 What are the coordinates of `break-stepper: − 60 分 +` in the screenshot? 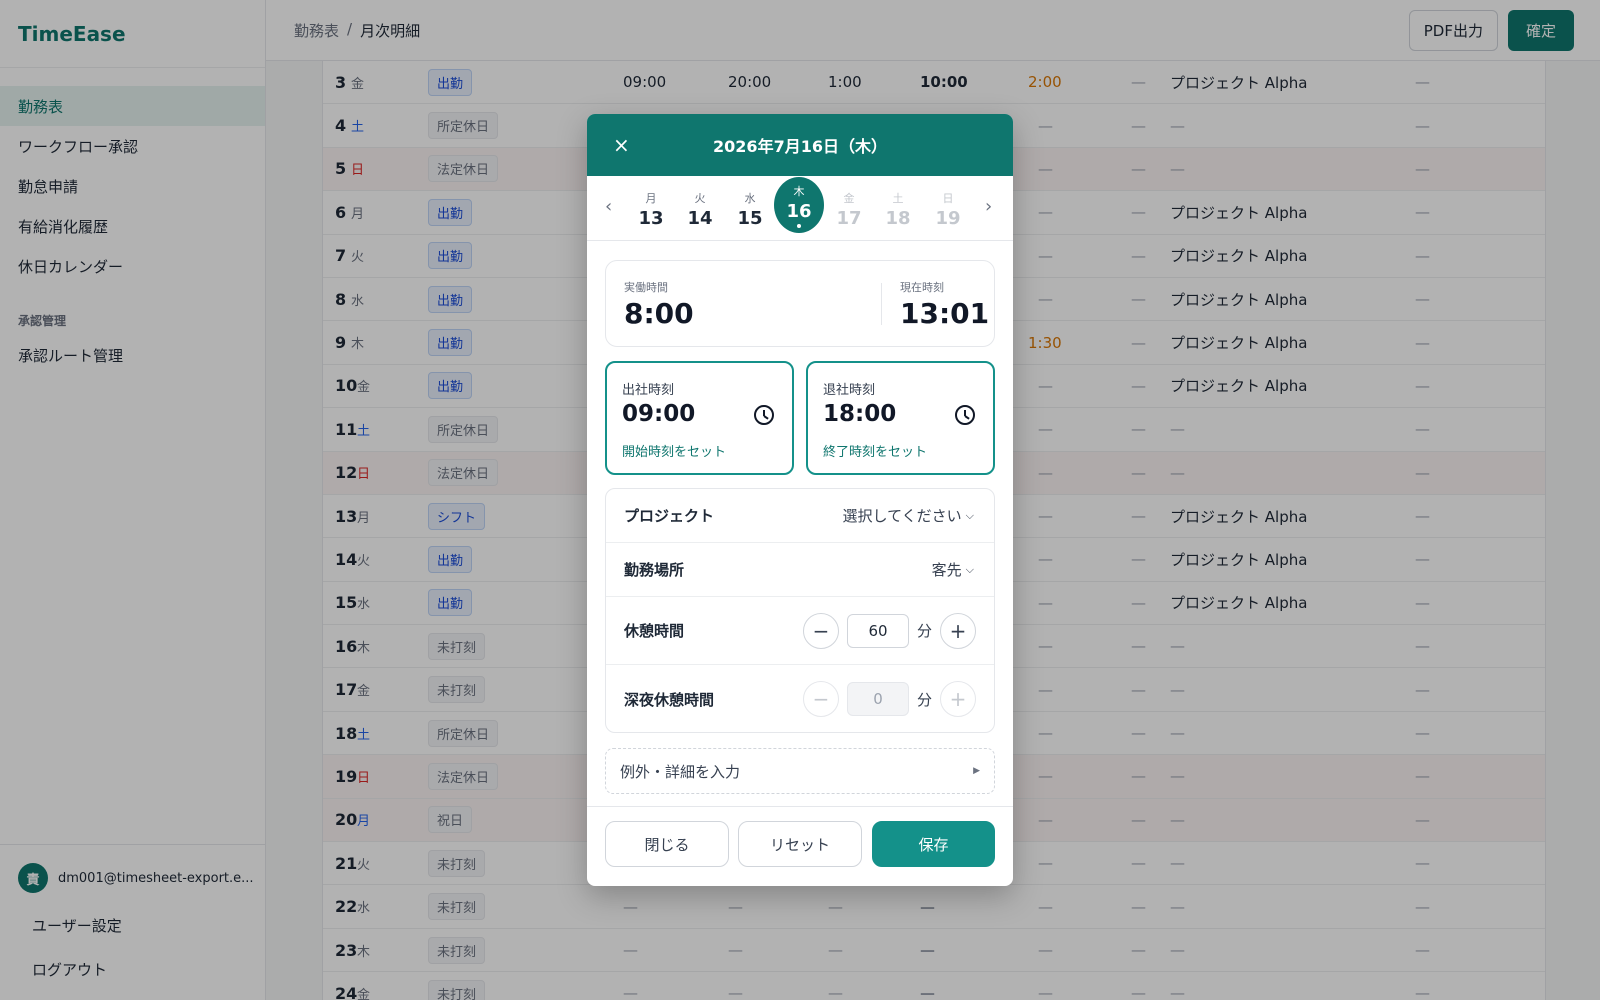 It's located at (889, 630).